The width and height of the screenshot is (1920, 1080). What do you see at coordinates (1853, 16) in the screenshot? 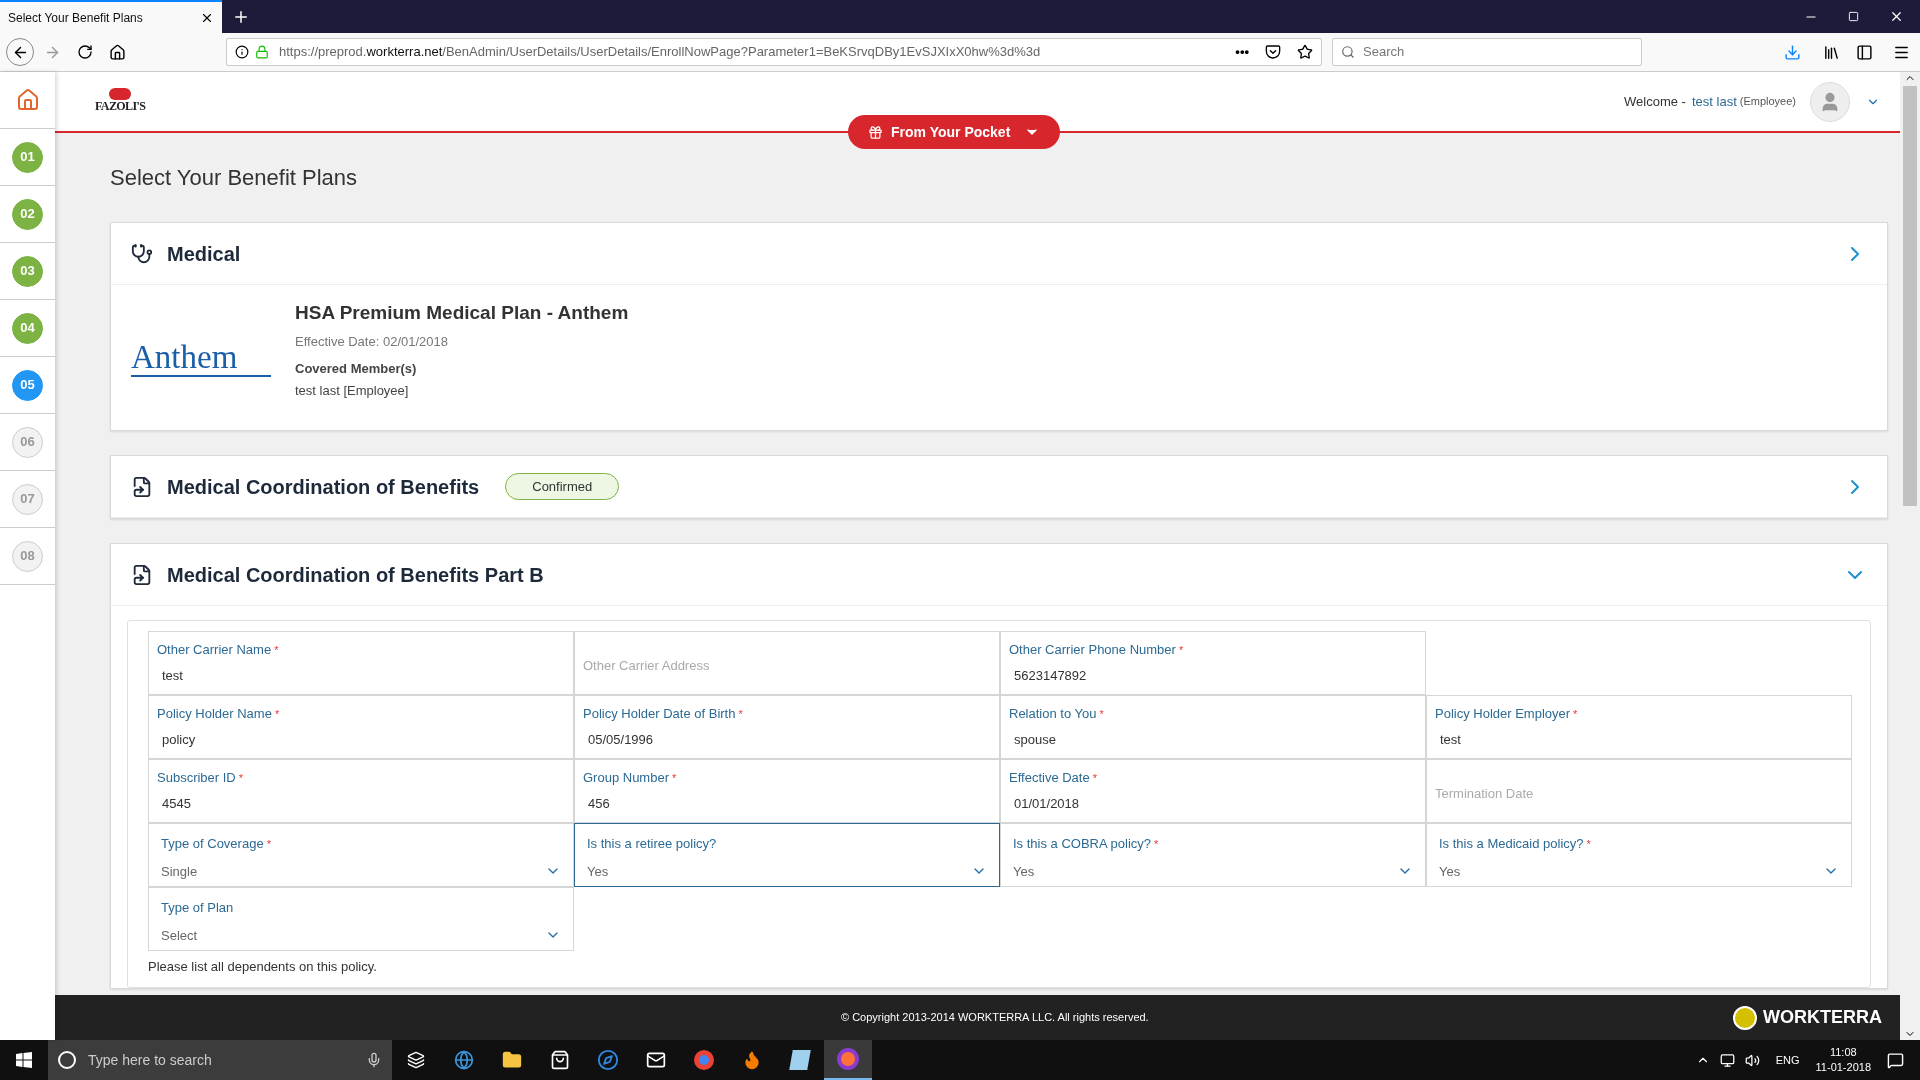
I see `restore-icon` at bounding box center [1853, 16].